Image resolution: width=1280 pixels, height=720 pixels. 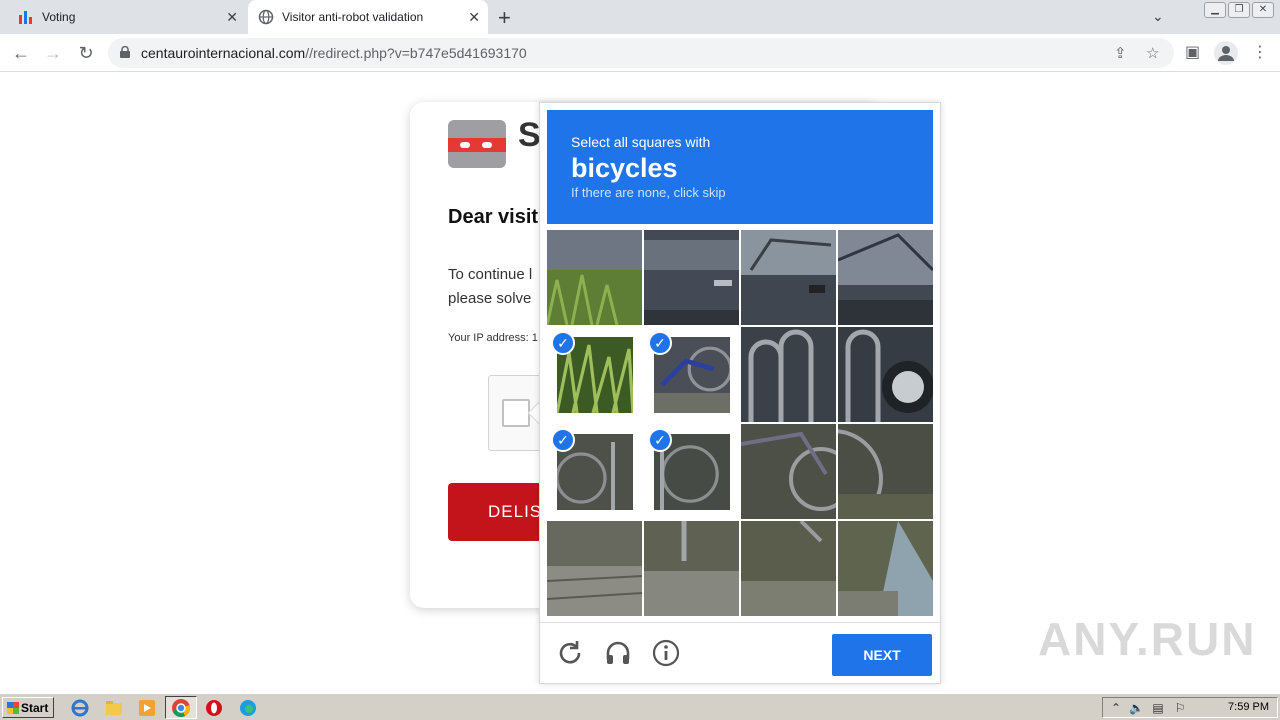 I want to click on logo-text: S, so click(x=529, y=135).